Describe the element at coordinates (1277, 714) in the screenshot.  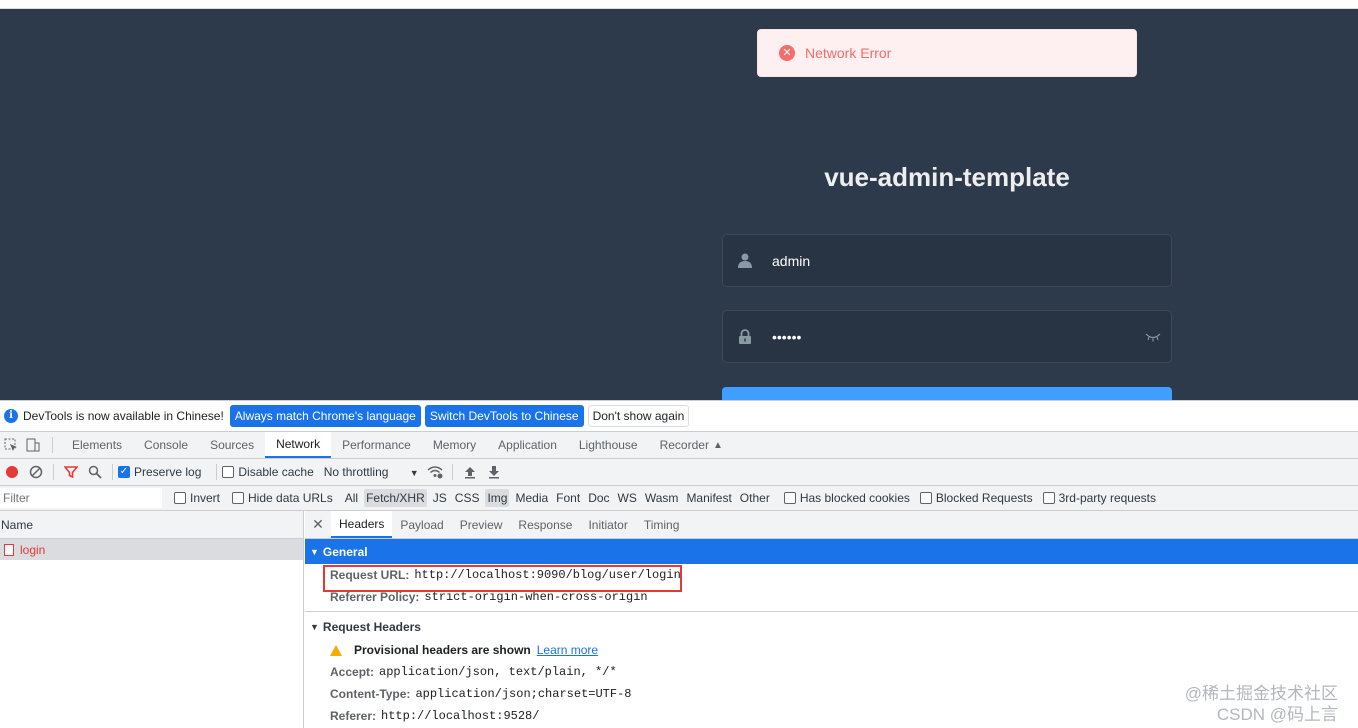
I see `watermark-line-2: CSDN @码上言` at that location.